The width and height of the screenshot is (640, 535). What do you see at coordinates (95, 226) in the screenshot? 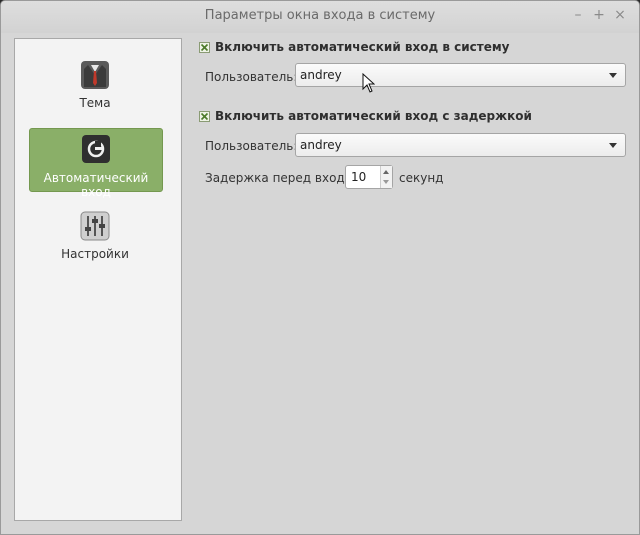
I see `sliders-settings-icon` at bounding box center [95, 226].